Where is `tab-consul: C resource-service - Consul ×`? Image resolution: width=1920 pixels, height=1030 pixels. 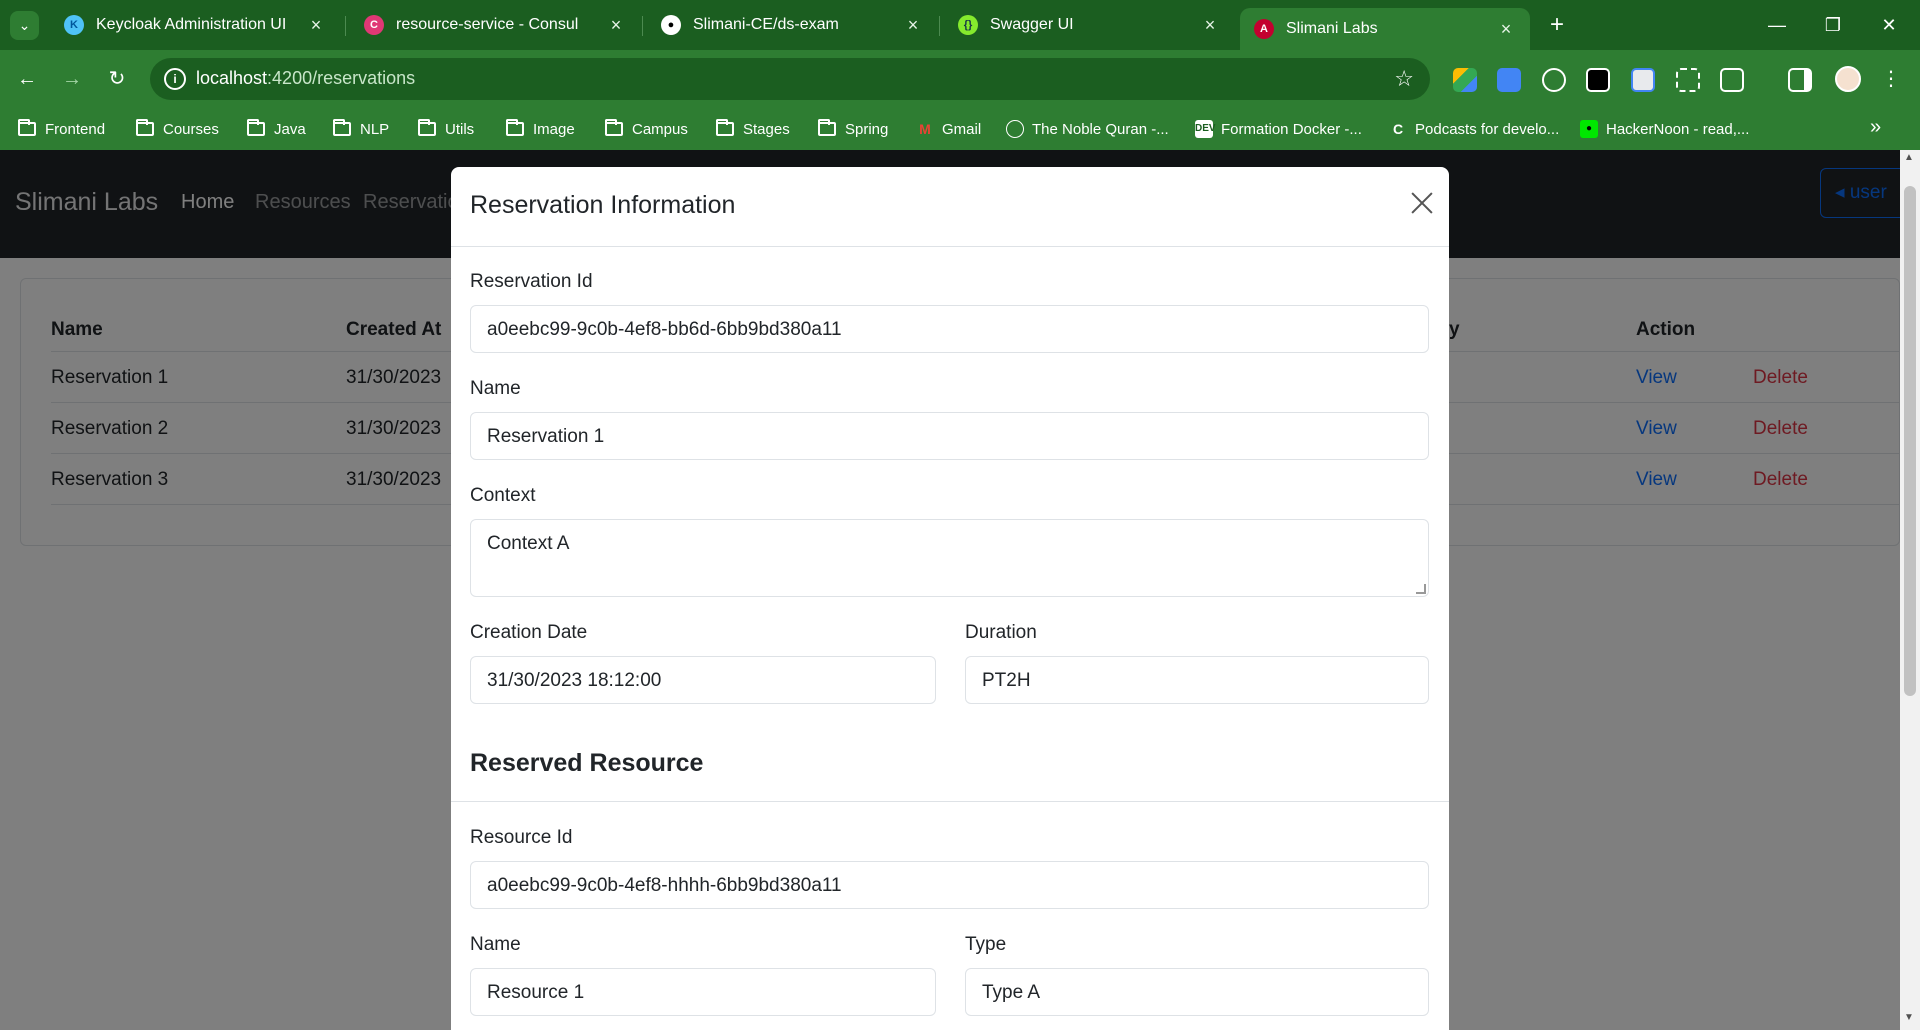 tab-consul: C resource-service - Consul × is located at coordinates (495, 25).